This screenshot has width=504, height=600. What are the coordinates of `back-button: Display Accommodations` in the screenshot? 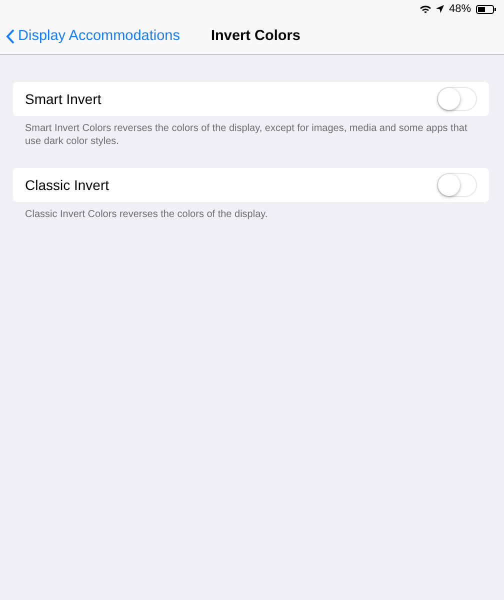 It's located at (90, 36).